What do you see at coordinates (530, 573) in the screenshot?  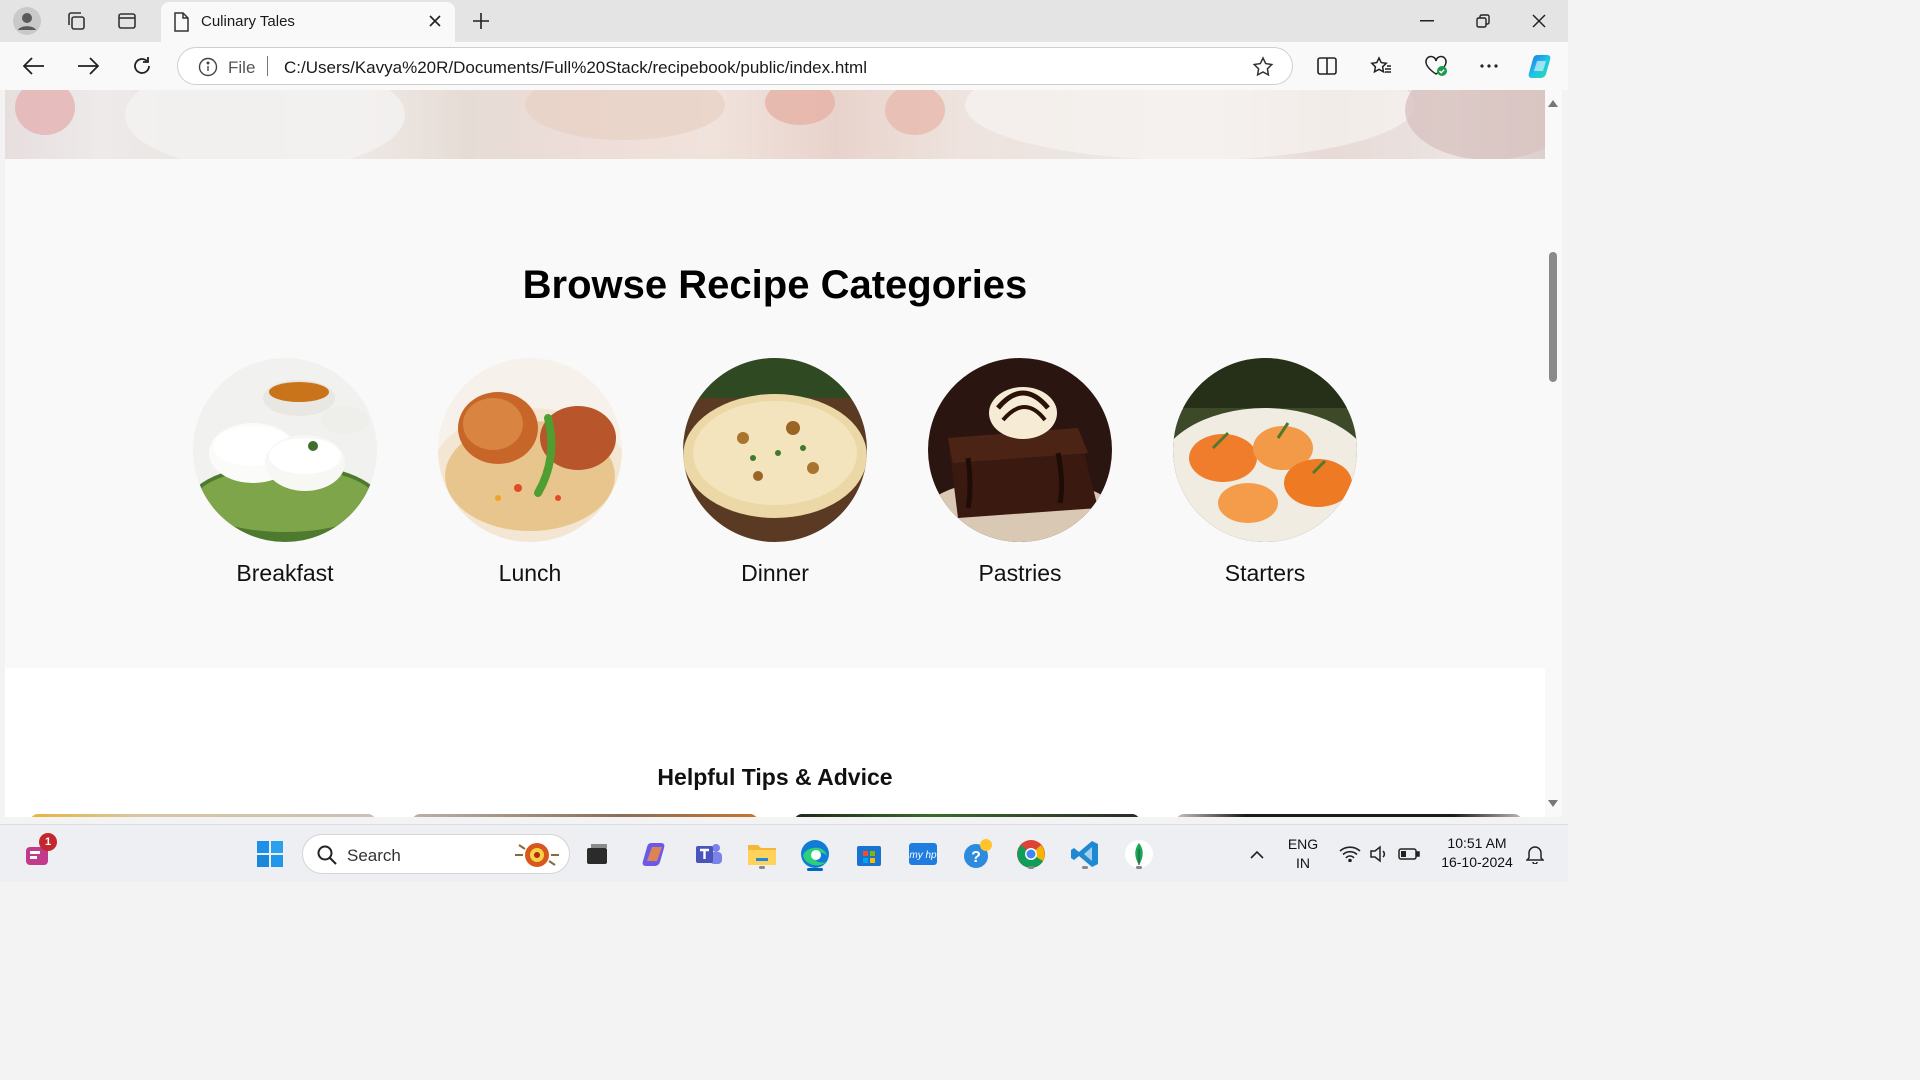 I see `category-label: Lunch` at bounding box center [530, 573].